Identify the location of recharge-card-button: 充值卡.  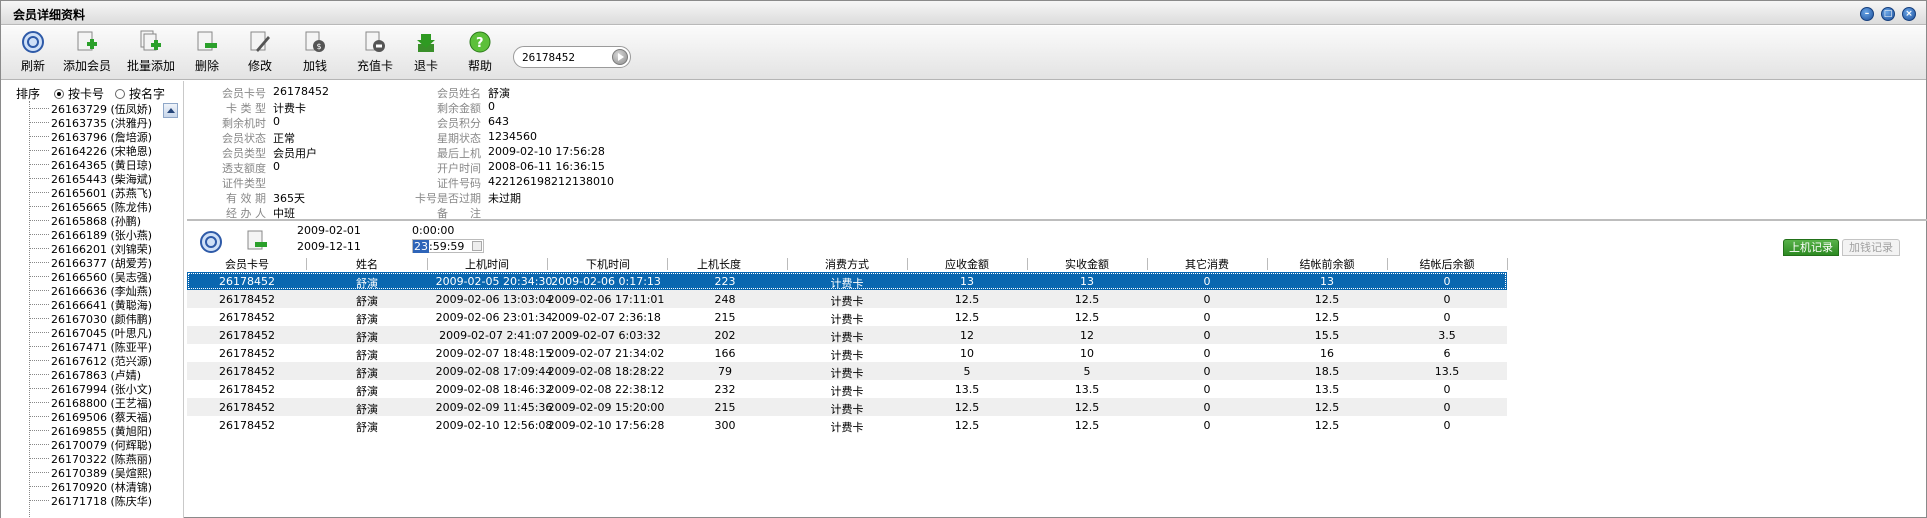
(375, 54).